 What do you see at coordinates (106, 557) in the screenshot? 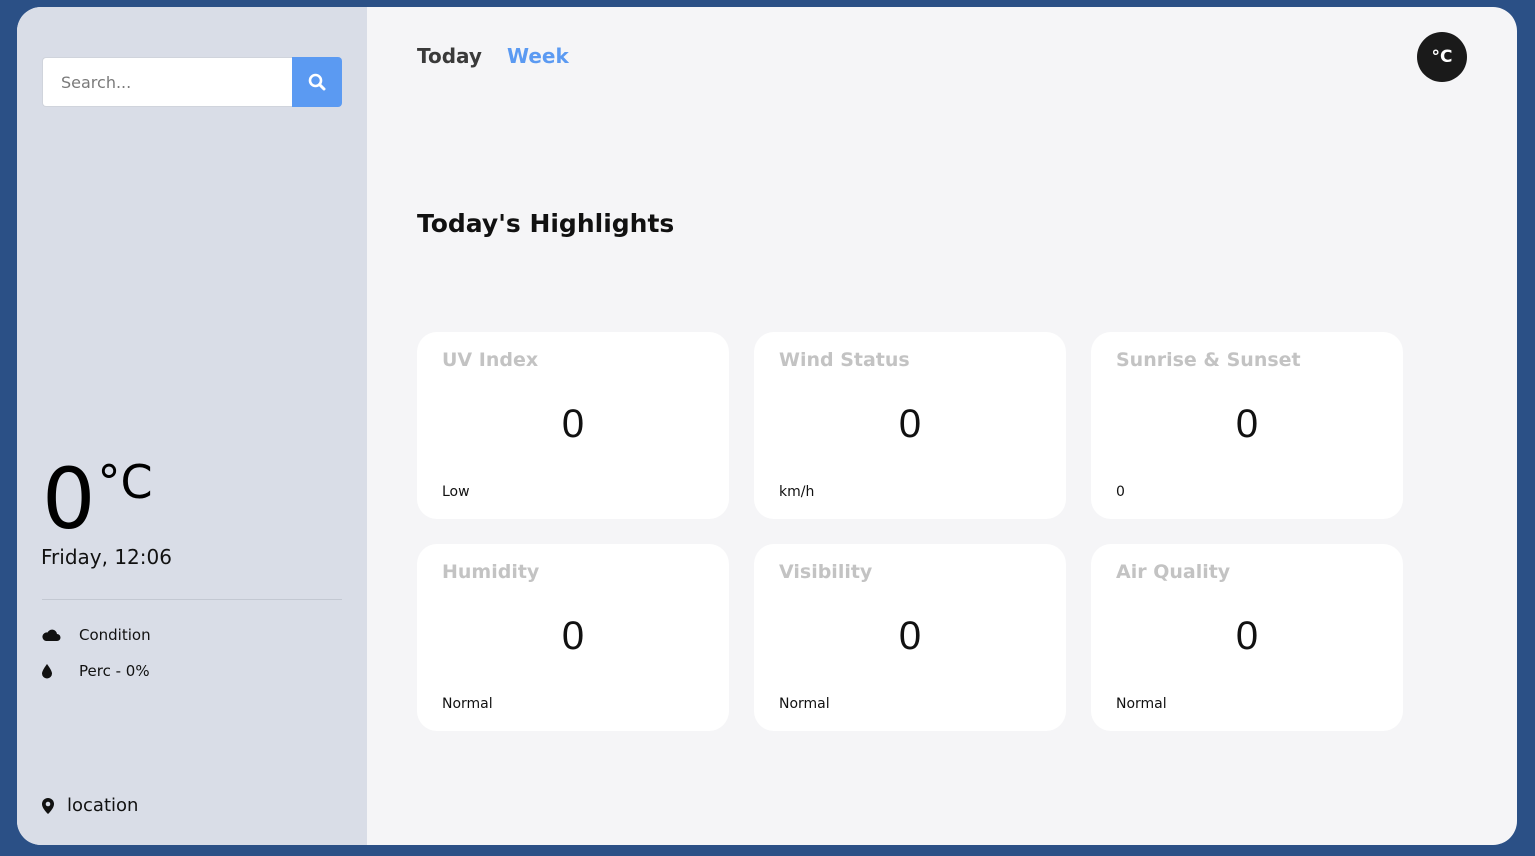
I see `current-datetime: Friday, 12:06` at bounding box center [106, 557].